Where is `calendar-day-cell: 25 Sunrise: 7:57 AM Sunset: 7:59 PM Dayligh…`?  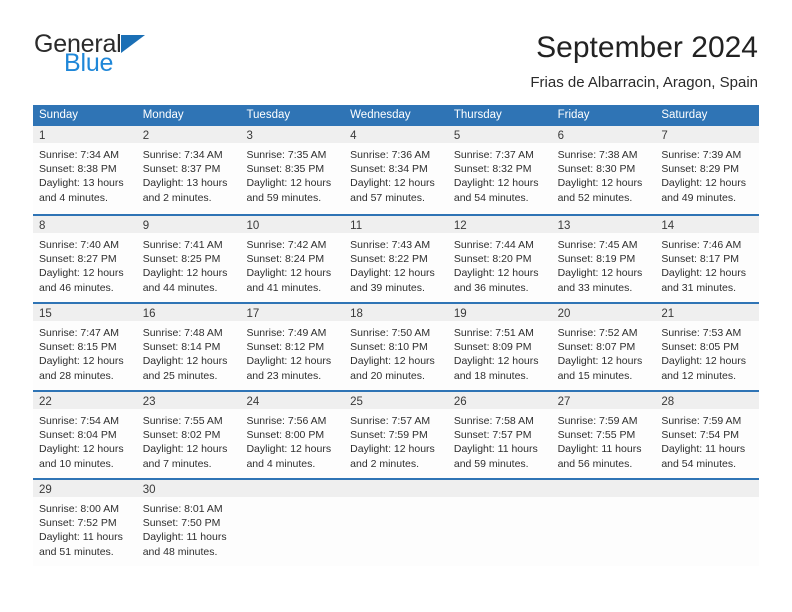 calendar-day-cell: 25 Sunrise: 7:57 AM Sunset: 7:59 PM Dayligh… is located at coordinates (396, 435).